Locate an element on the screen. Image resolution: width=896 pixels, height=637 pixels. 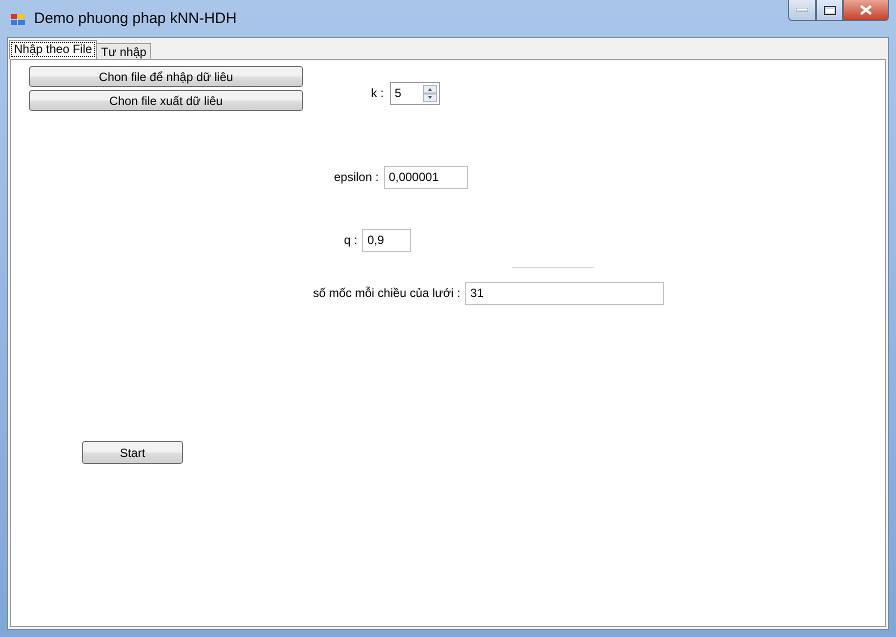
q-label: q : is located at coordinates (351, 240).